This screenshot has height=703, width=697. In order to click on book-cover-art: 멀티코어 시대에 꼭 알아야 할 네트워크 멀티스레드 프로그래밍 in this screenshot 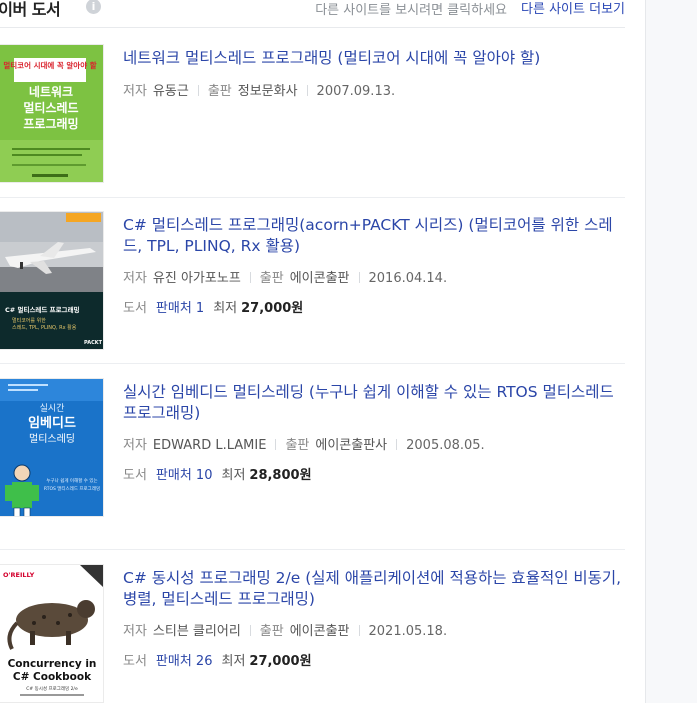, I will do `click(51, 113)`.